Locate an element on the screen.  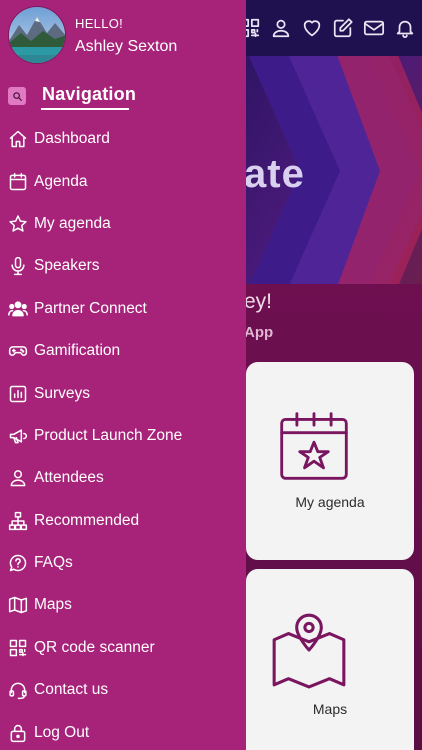
greeting-label: HELLO! is located at coordinates (99, 23).